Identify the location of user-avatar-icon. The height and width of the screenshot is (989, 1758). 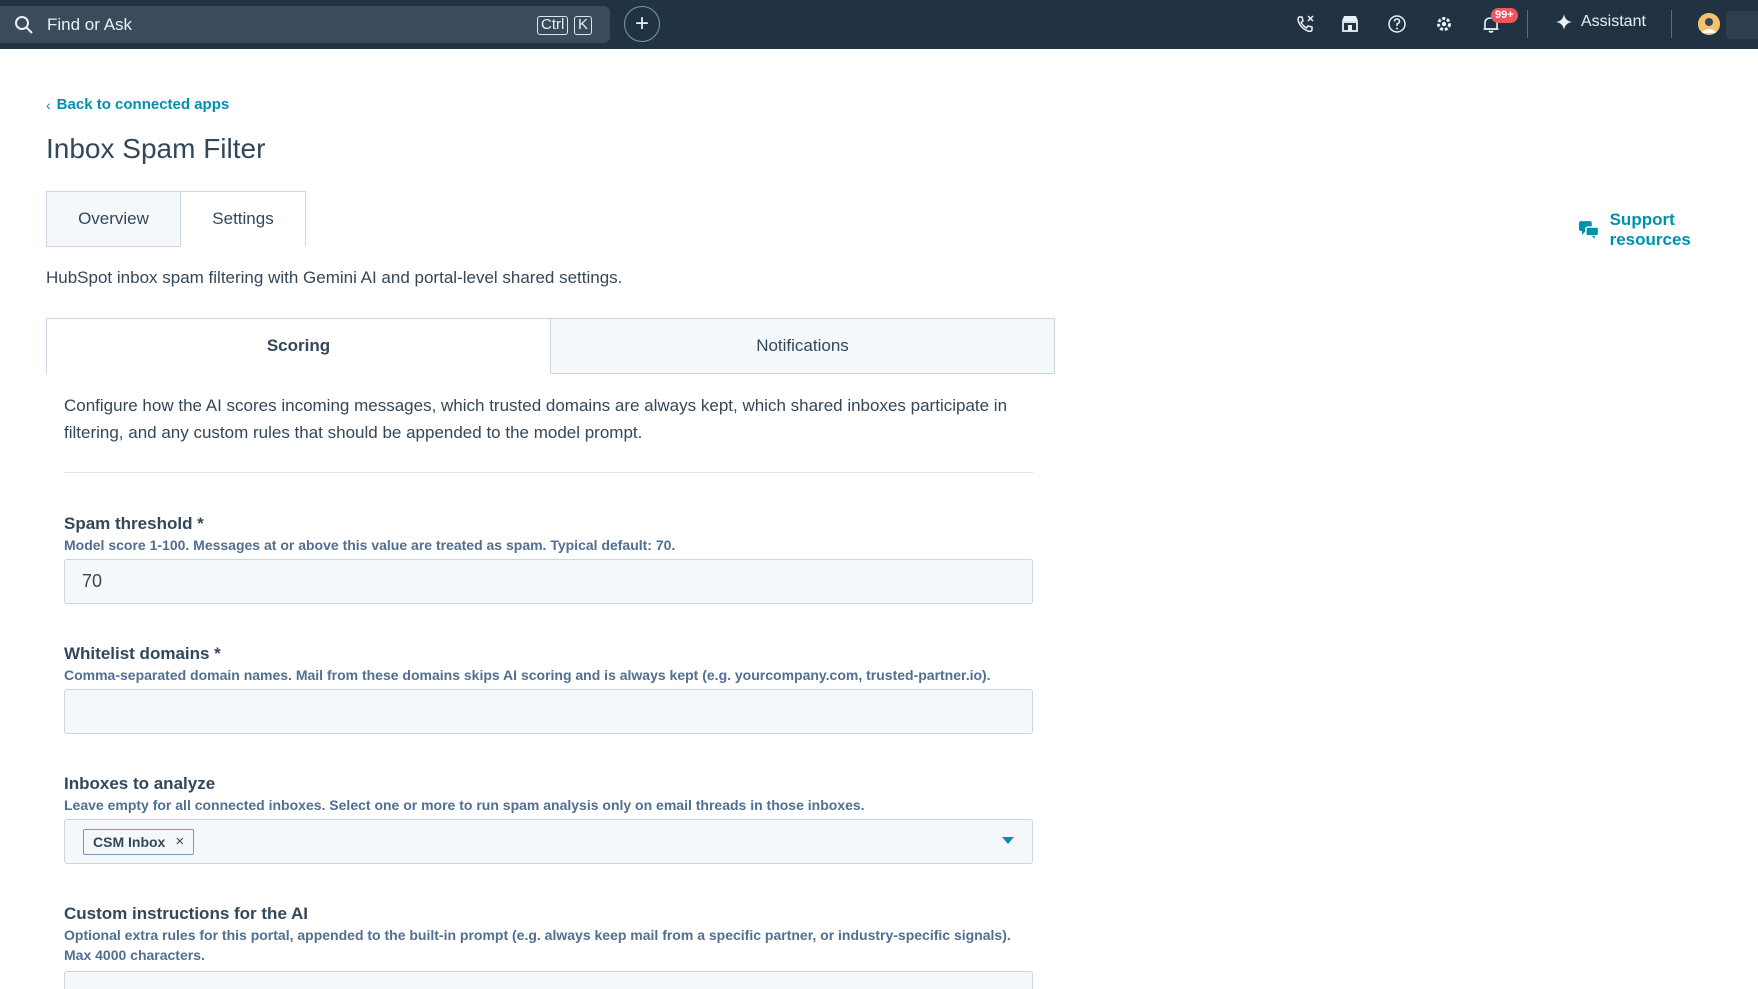
(1709, 24).